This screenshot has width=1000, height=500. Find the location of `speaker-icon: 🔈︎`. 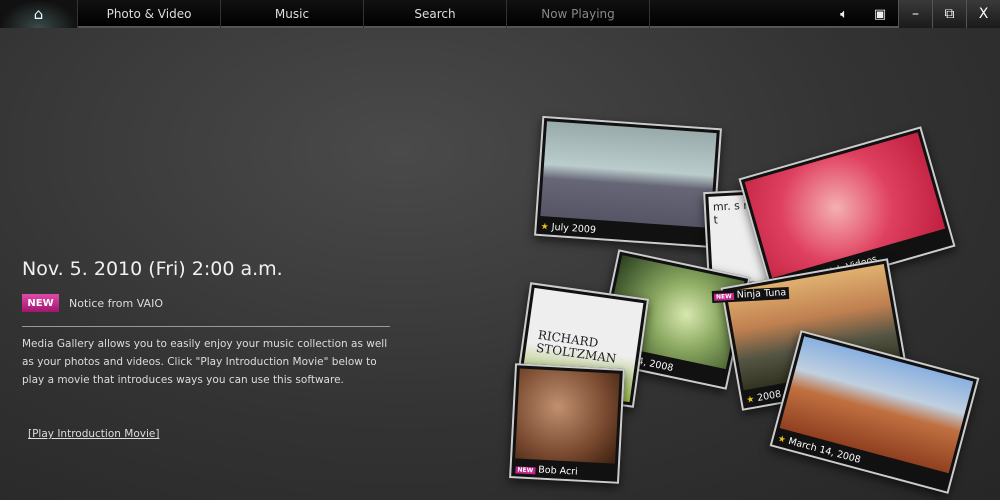

speaker-icon: 🔈︎ is located at coordinates (844, 14).